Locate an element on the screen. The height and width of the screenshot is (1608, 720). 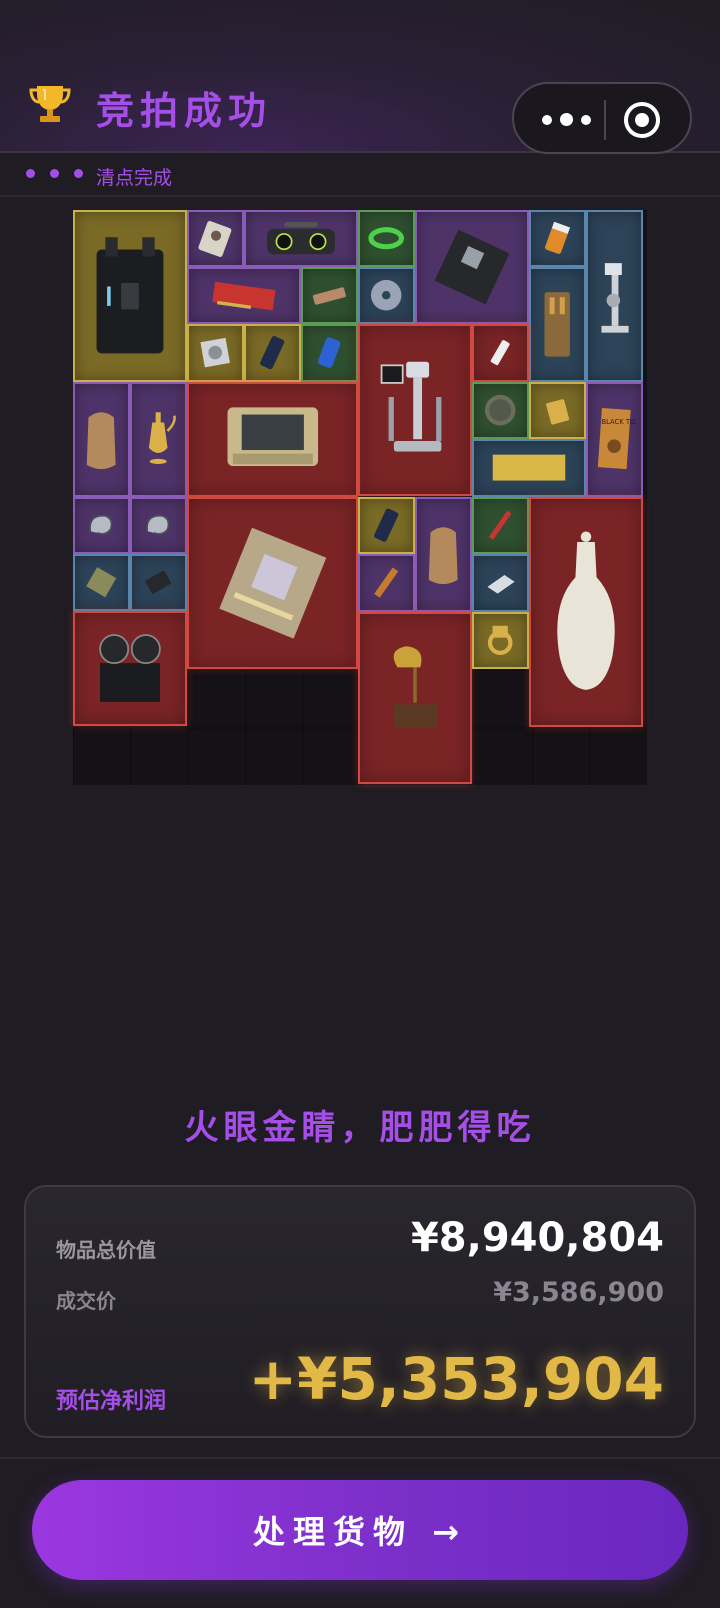
loot-item-porcelain-vase is located at coordinates (586, 612).